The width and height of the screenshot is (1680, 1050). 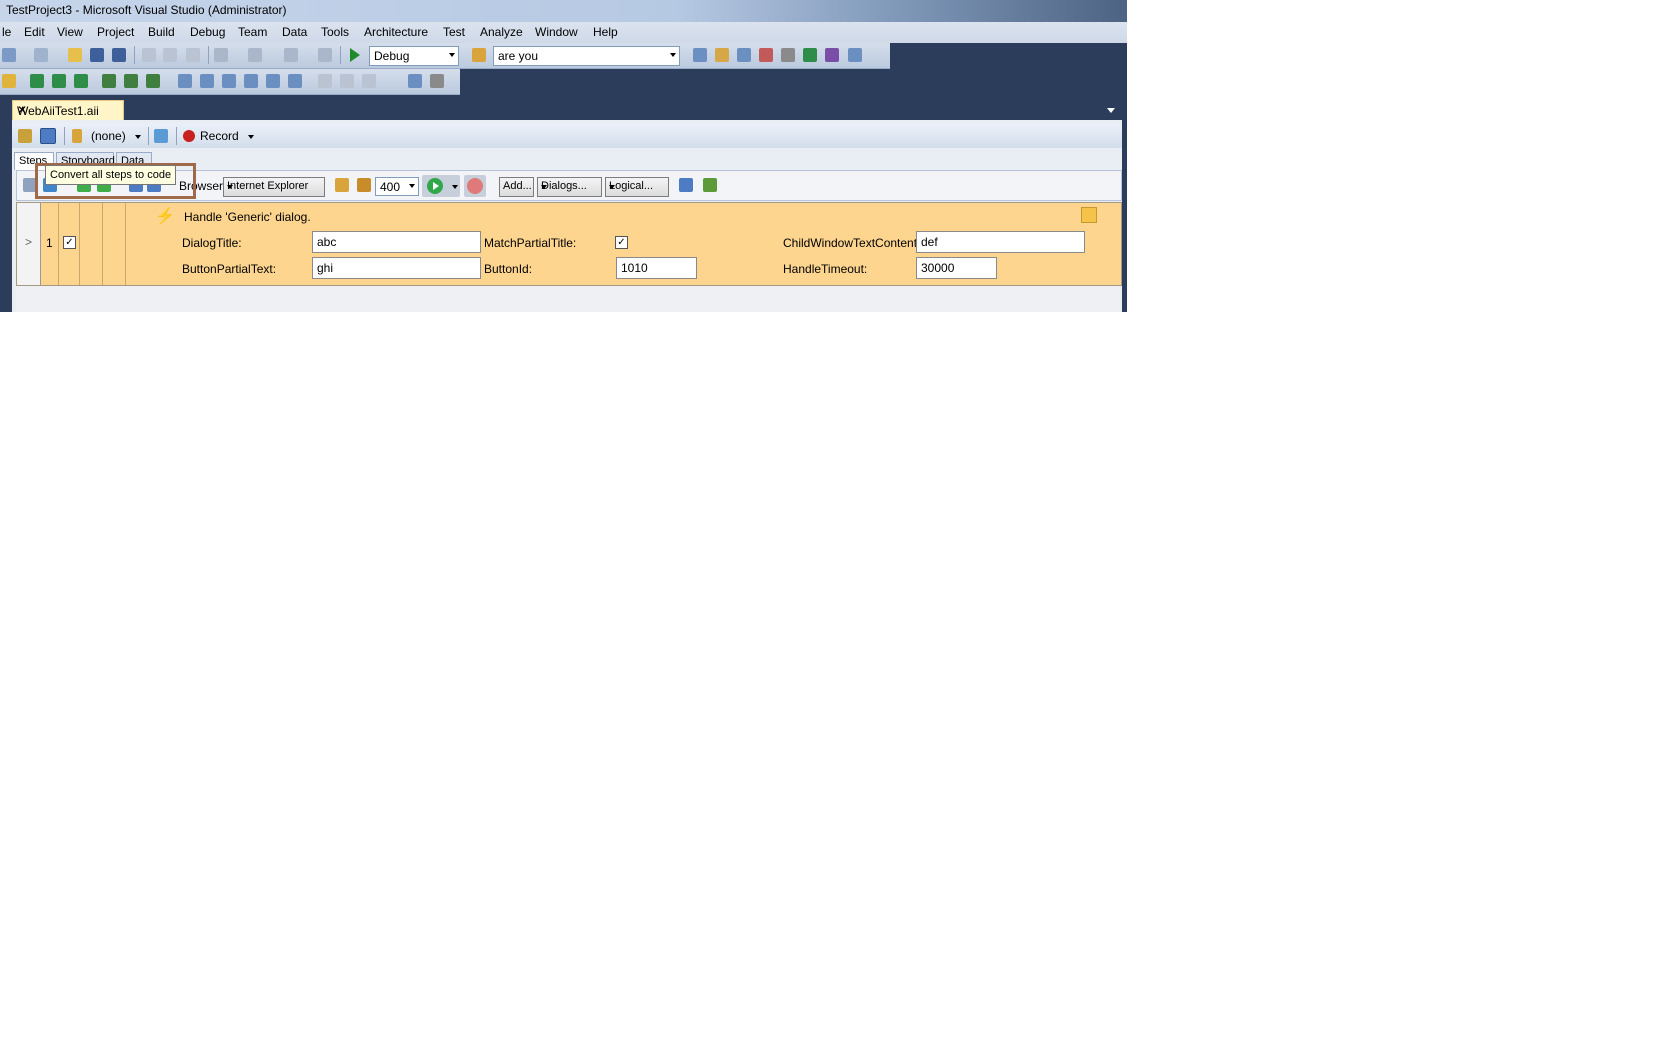 I want to click on navigate-backward-icon, so click(x=291, y=55).